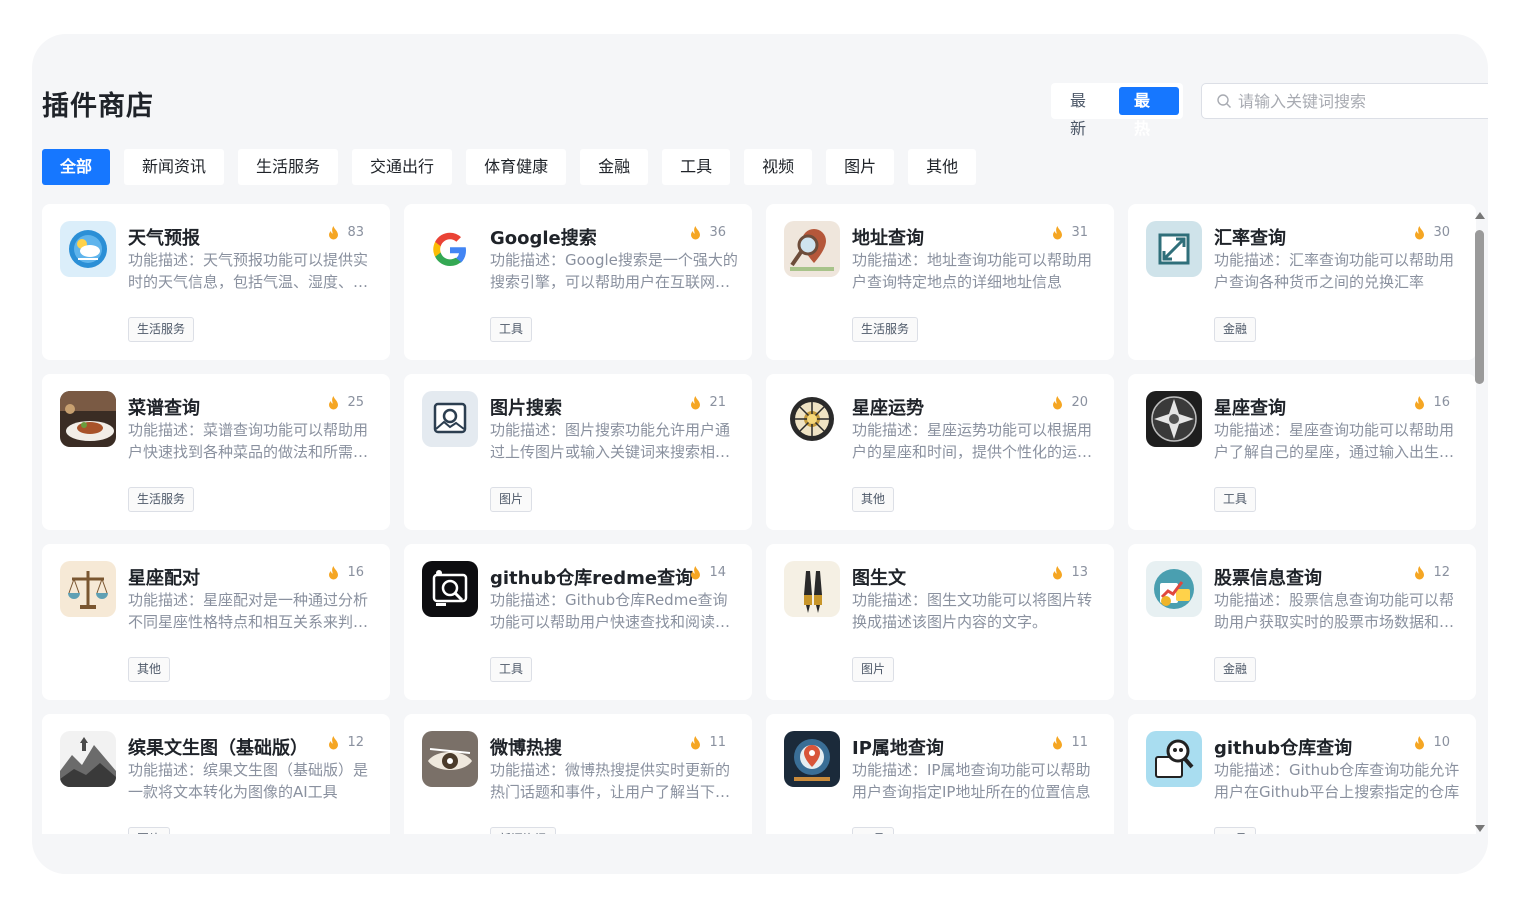  What do you see at coordinates (1070, 742) in the screenshot?
I see `hot-count: 11` at bounding box center [1070, 742].